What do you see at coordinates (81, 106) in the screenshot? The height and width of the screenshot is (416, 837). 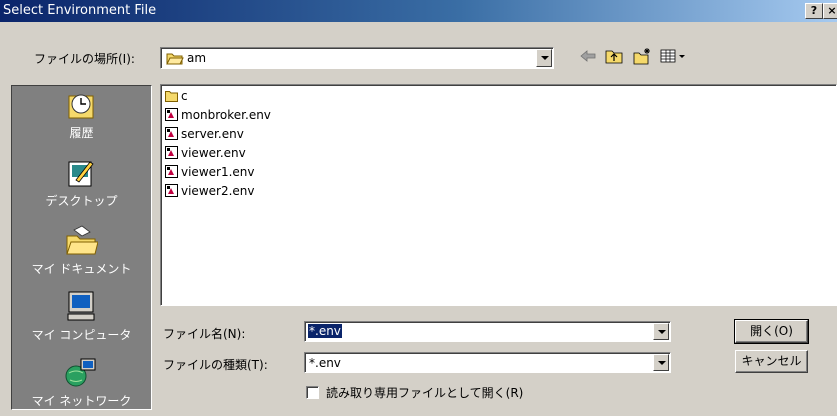 I see `history-icon` at bounding box center [81, 106].